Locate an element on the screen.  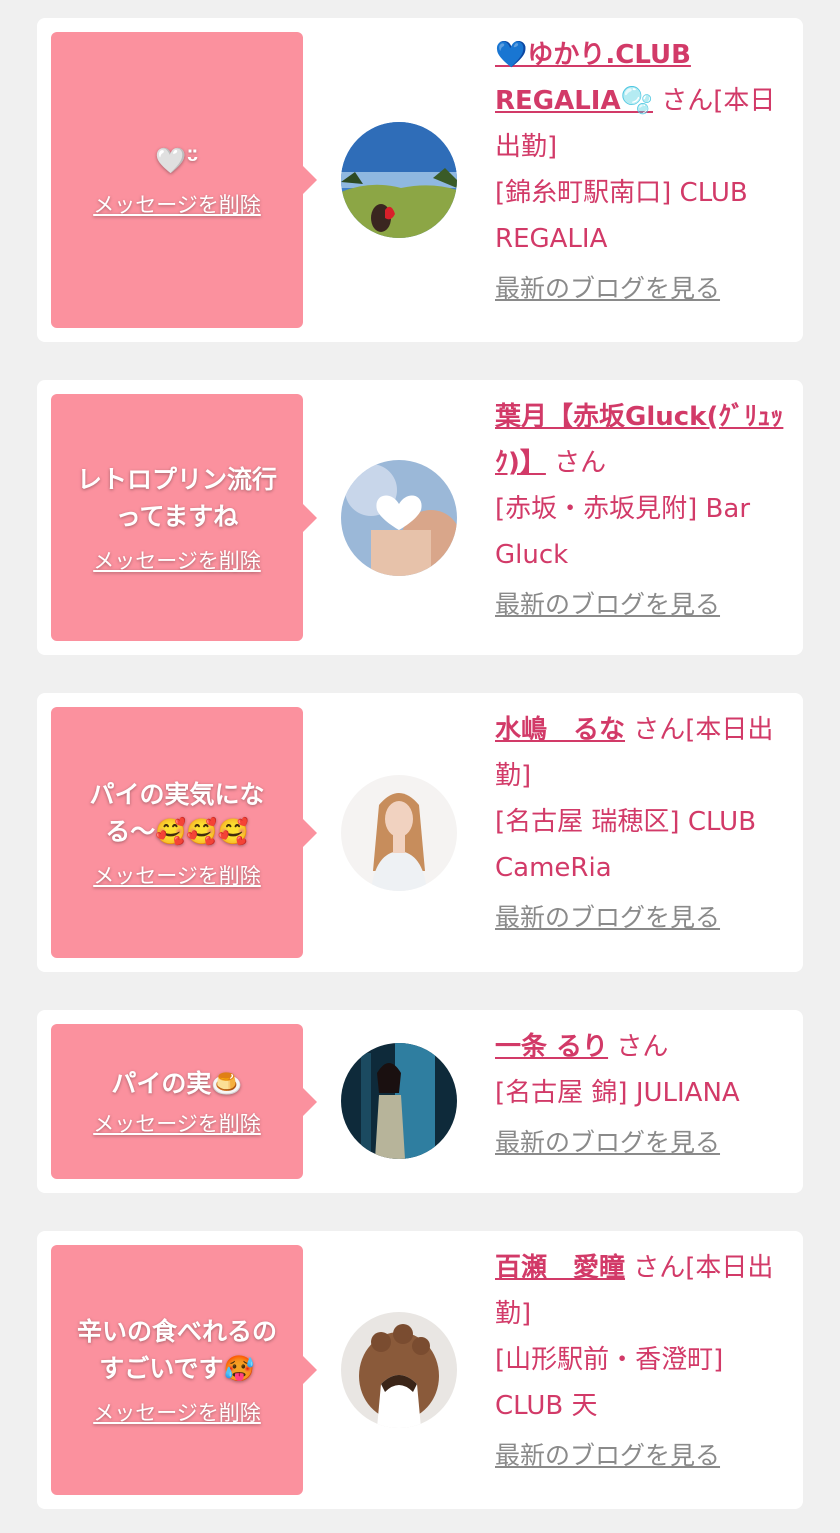
message-bubble: レトロプリン流行ってますね メッセージを削除 is located at coordinates (184, 517).